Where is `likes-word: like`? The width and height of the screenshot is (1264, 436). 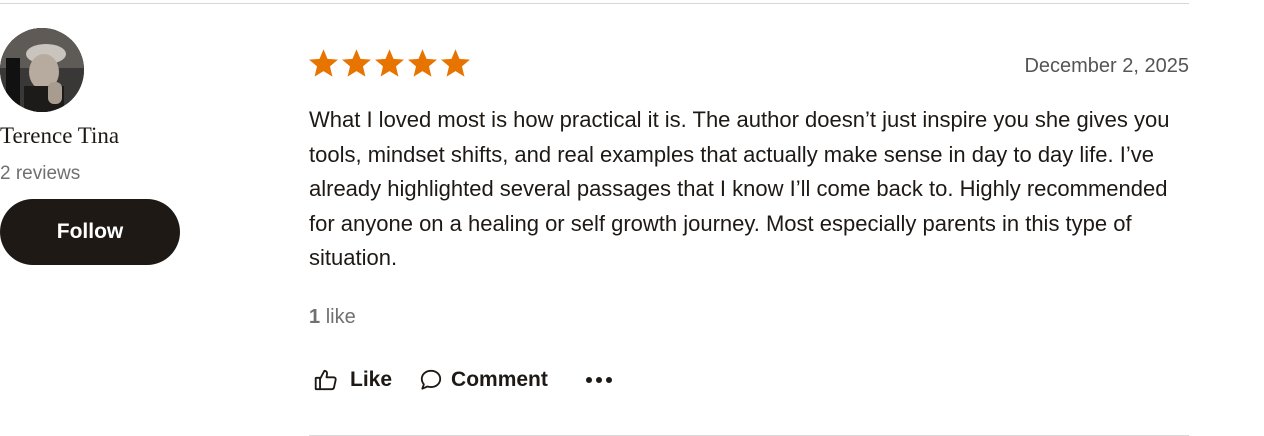 likes-word: like is located at coordinates (340, 317).